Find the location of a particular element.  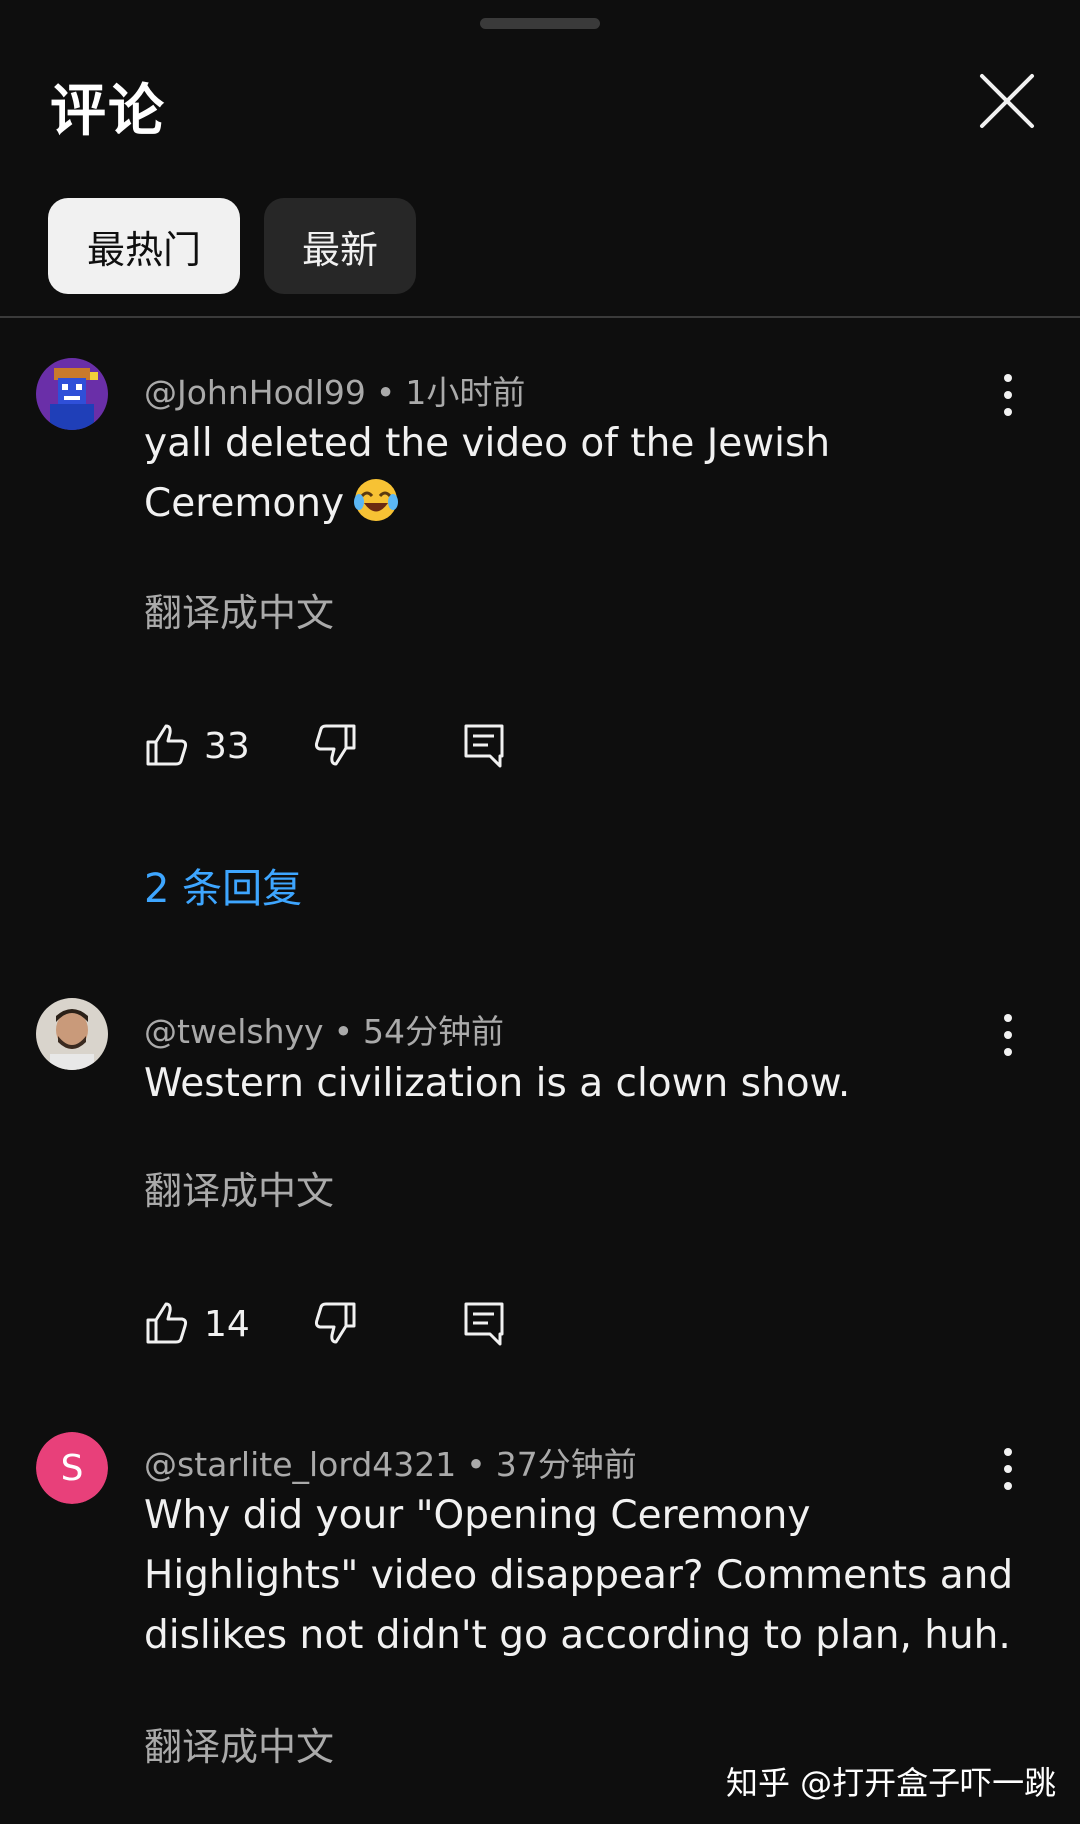

comment-author: @JohnHodl99 is located at coordinates (255, 392).